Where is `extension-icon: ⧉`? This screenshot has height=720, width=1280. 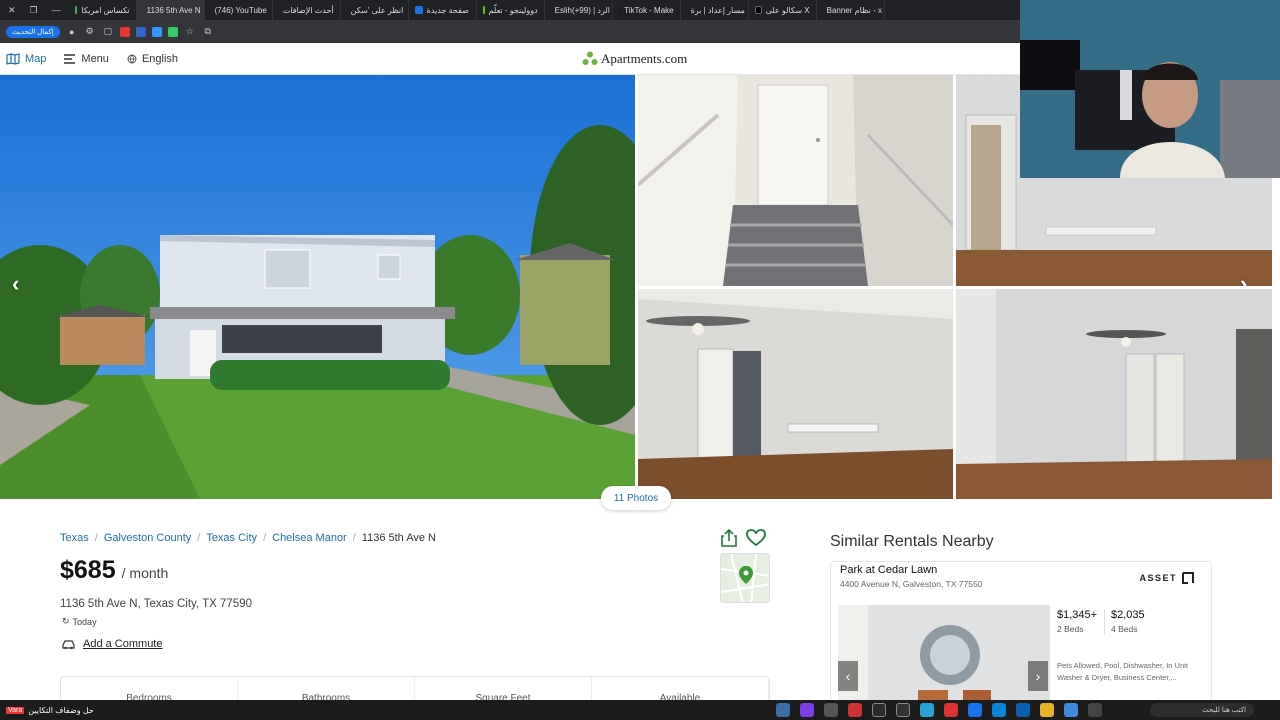 extension-icon: ⧉ is located at coordinates (208, 32).